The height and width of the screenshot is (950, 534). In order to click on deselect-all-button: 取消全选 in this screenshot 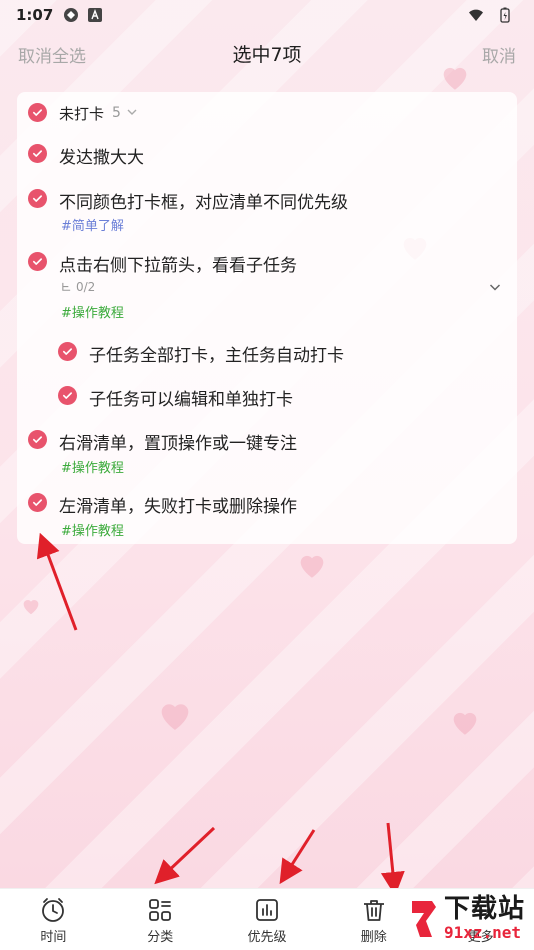, I will do `click(52, 54)`.